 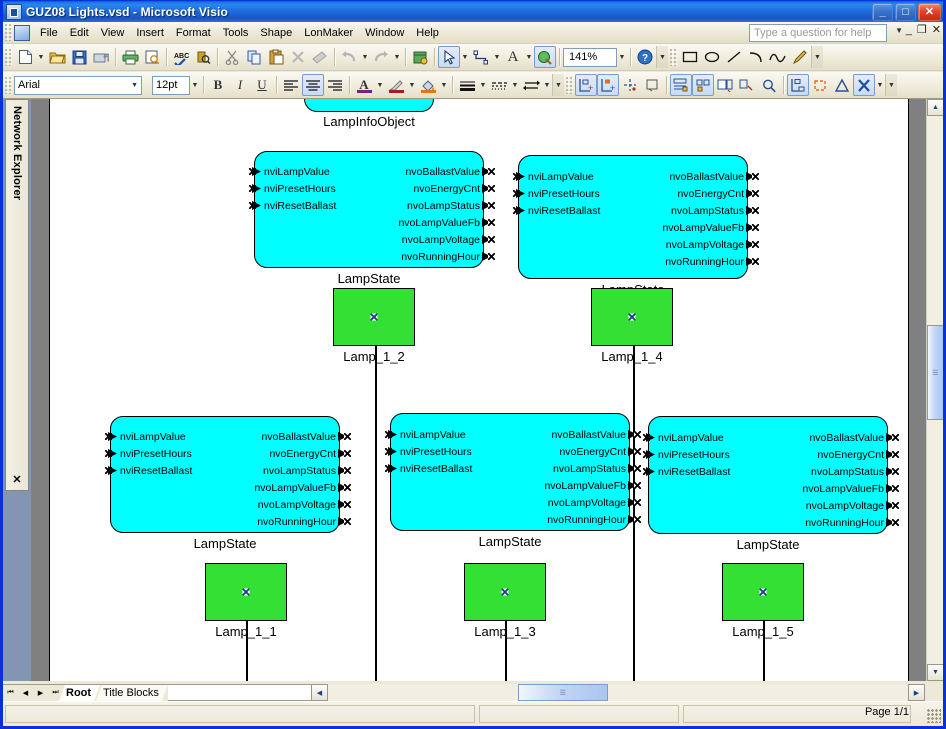 What do you see at coordinates (929, 12) in the screenshot?
I see `close-button: ✕` at bounding box center [929, 12].